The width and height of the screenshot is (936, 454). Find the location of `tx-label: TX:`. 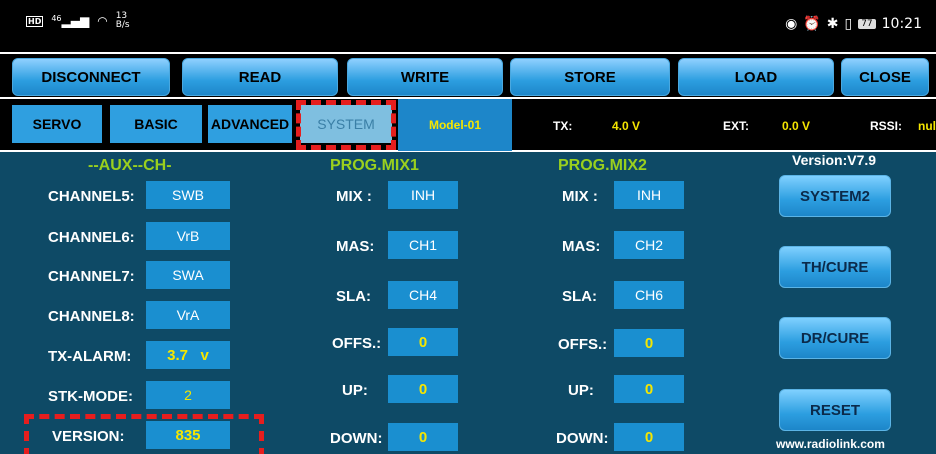

tx-label: TX: is located at coordinates (563, 126).